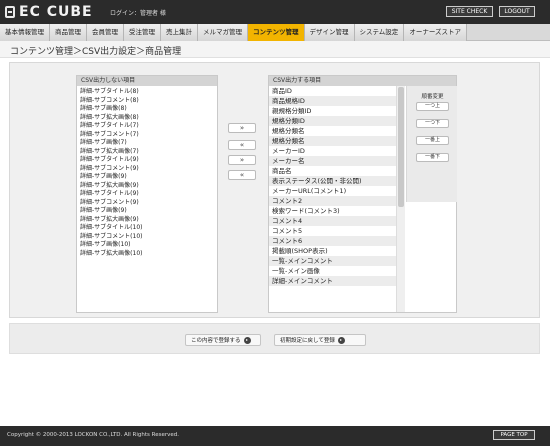 The width and height of the screenshot is (550, 446). Describe the element at coordinates (332, 261) in the screenshot. I see `included-column-item: 一覧-メインコメント` at that location.